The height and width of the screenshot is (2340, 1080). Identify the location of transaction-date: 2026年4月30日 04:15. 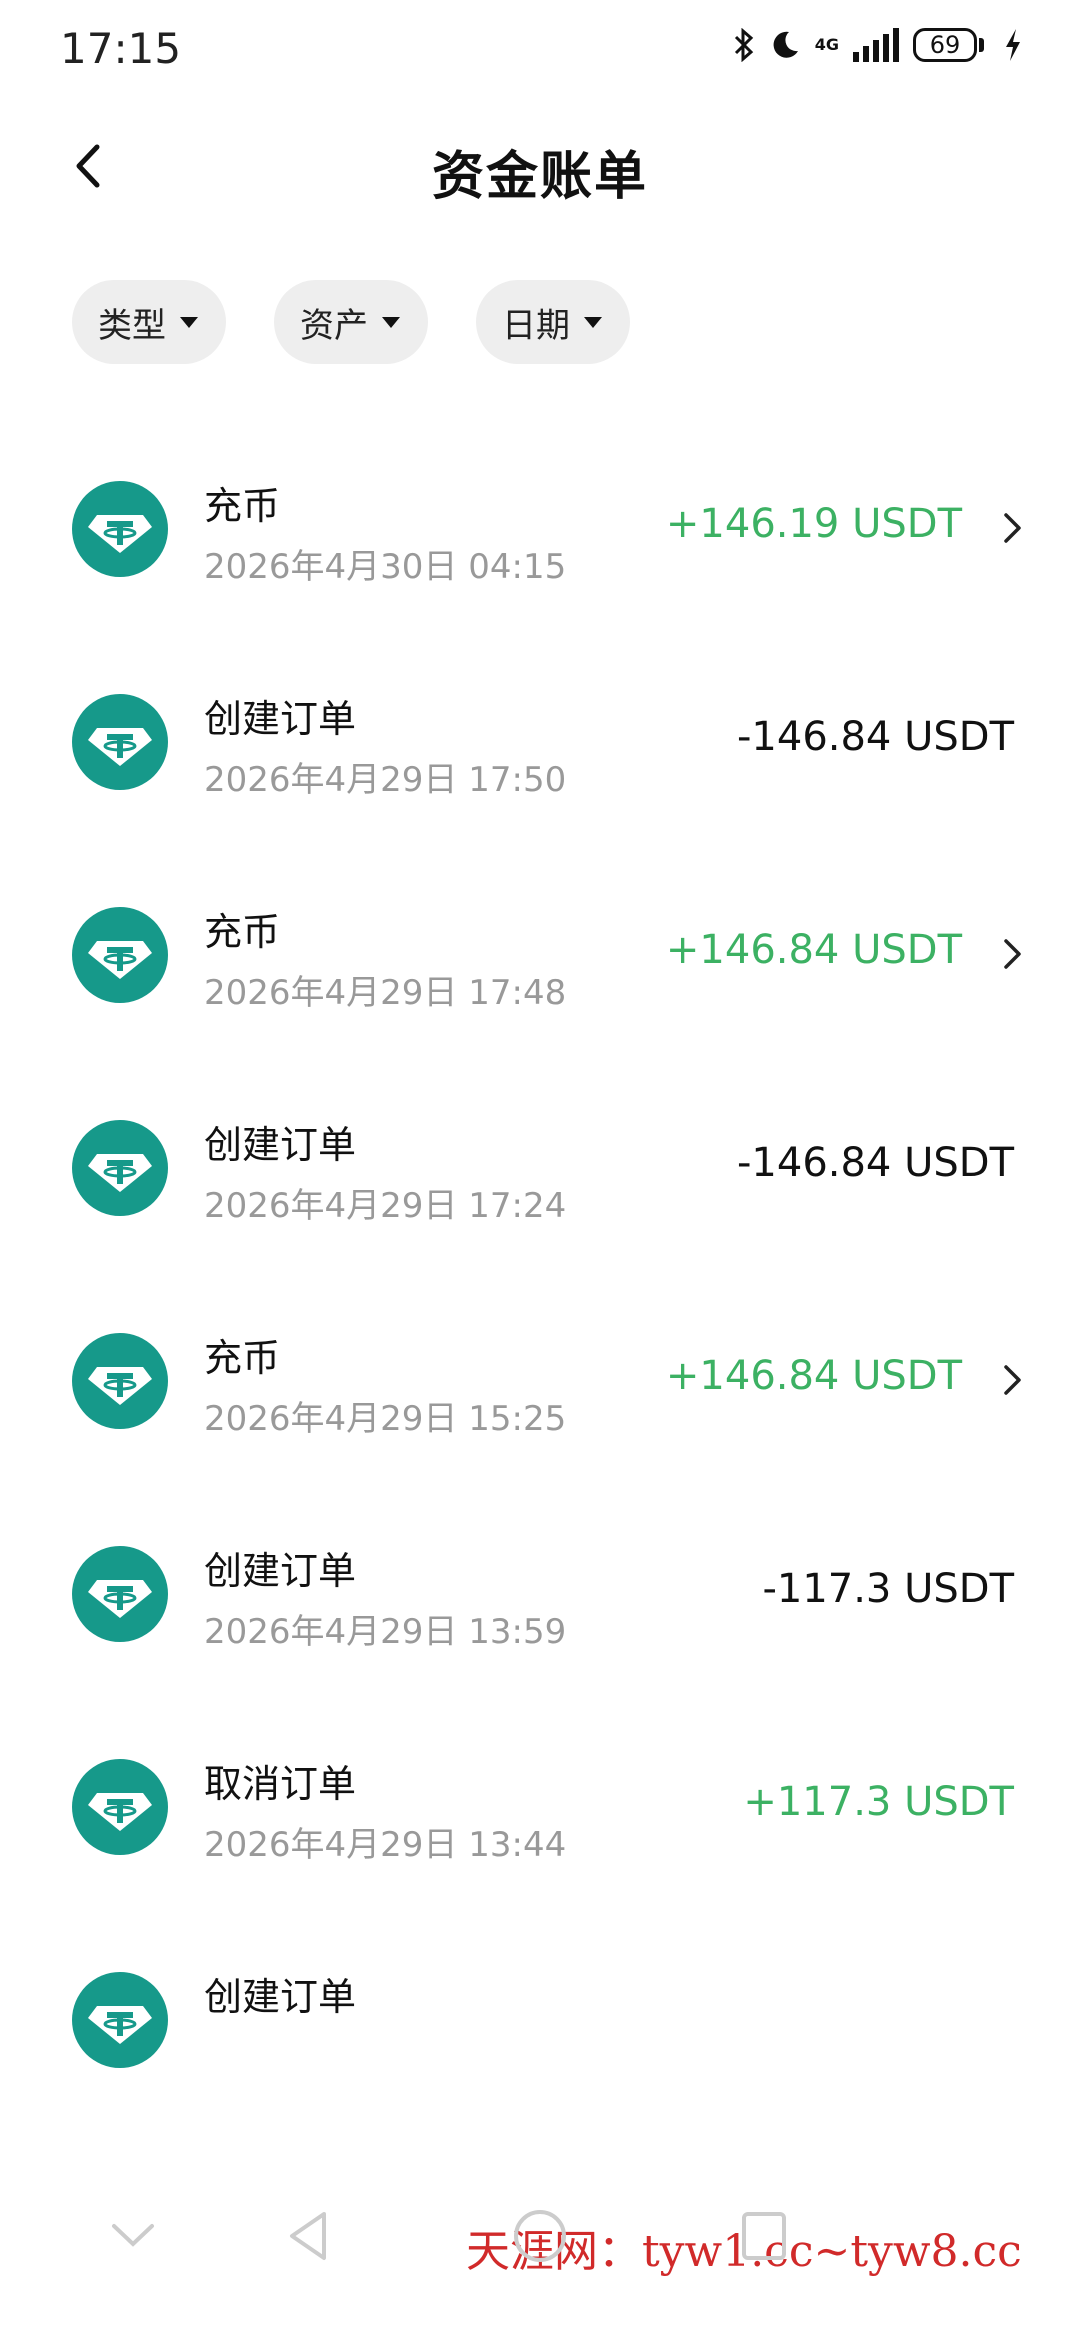
(385, 567).